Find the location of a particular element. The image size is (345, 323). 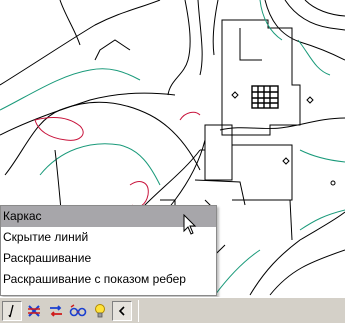

lightbulb-icon is located at coordinates (100, 310).